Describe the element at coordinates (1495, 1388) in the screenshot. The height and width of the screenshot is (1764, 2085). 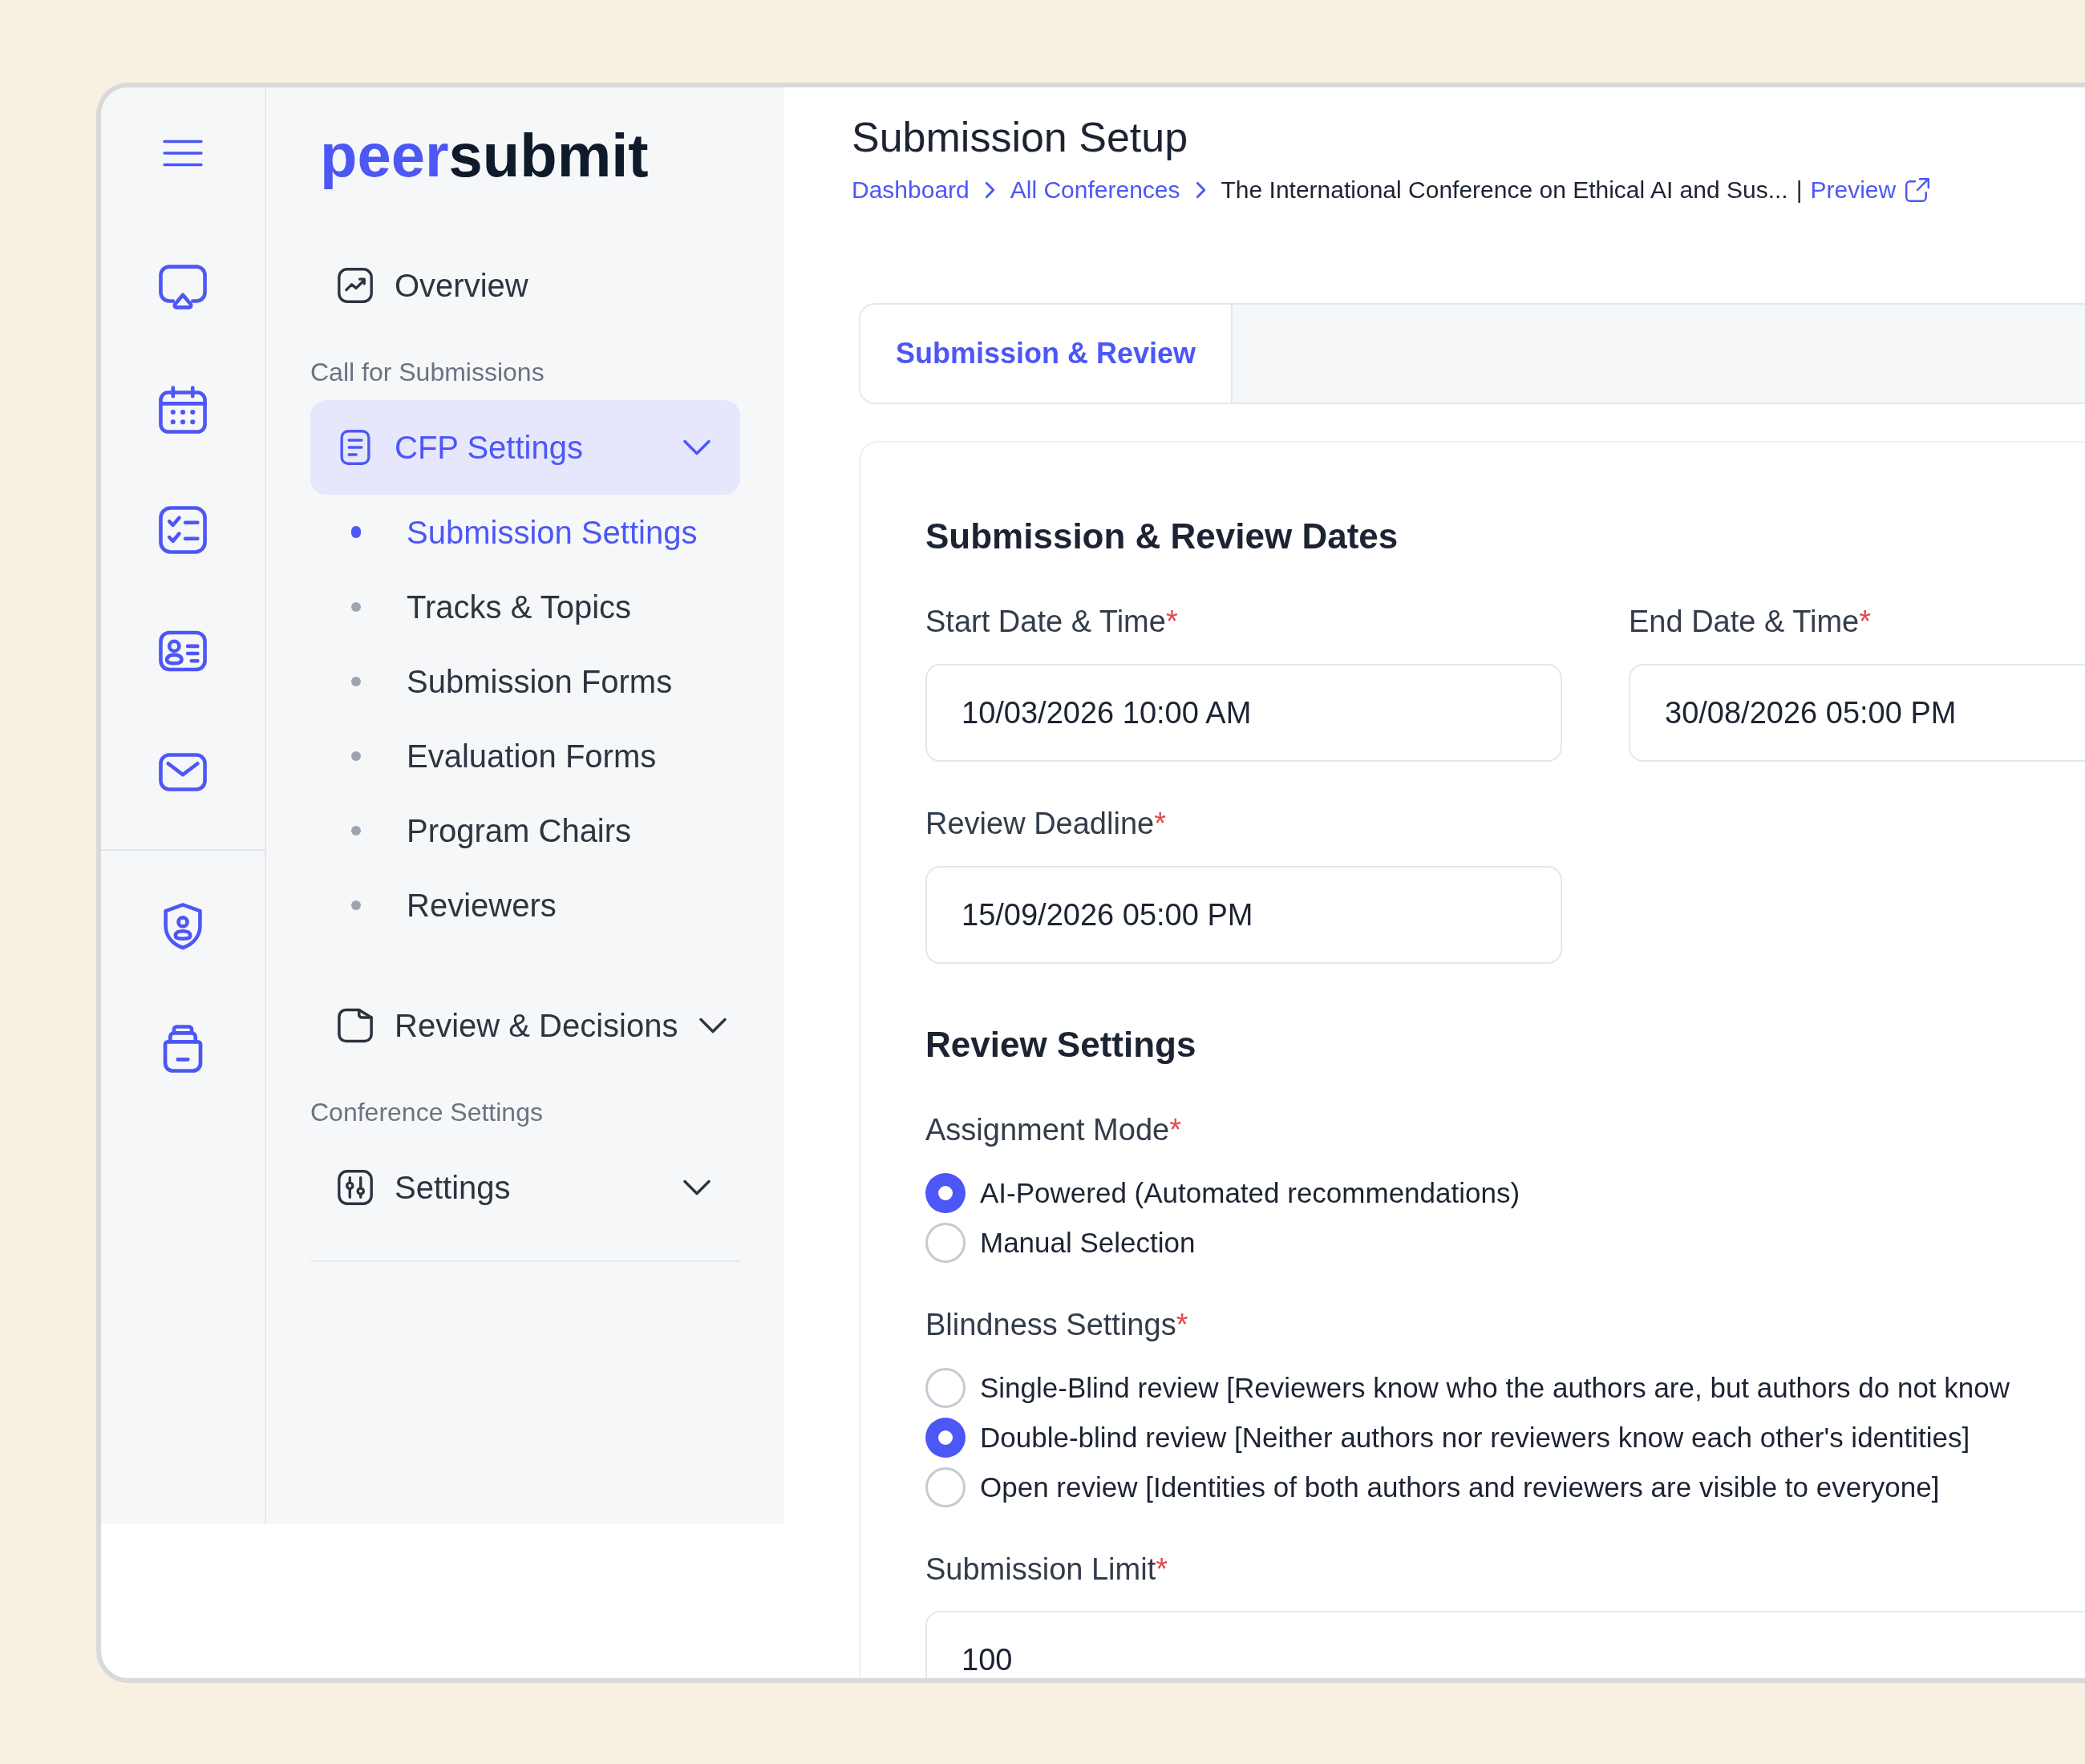
I see `option-label: Single-Blind review [Reviewers know who the authors are, but authors do not know` at that location.